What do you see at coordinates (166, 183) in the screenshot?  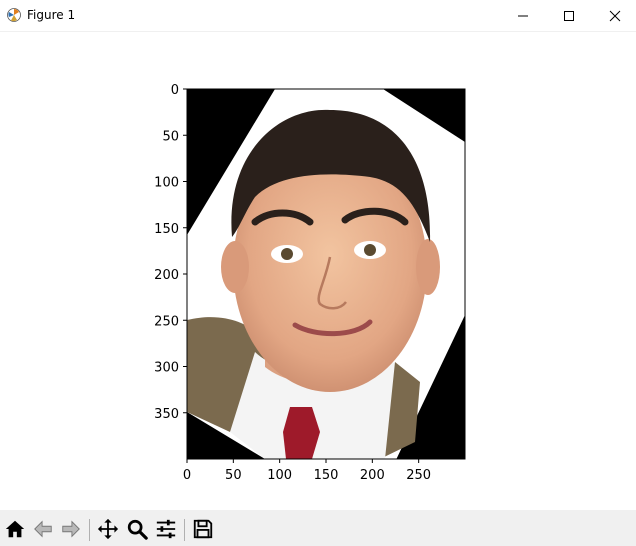 I see `y-tick-label: 100` at bounding box center [166, 183].